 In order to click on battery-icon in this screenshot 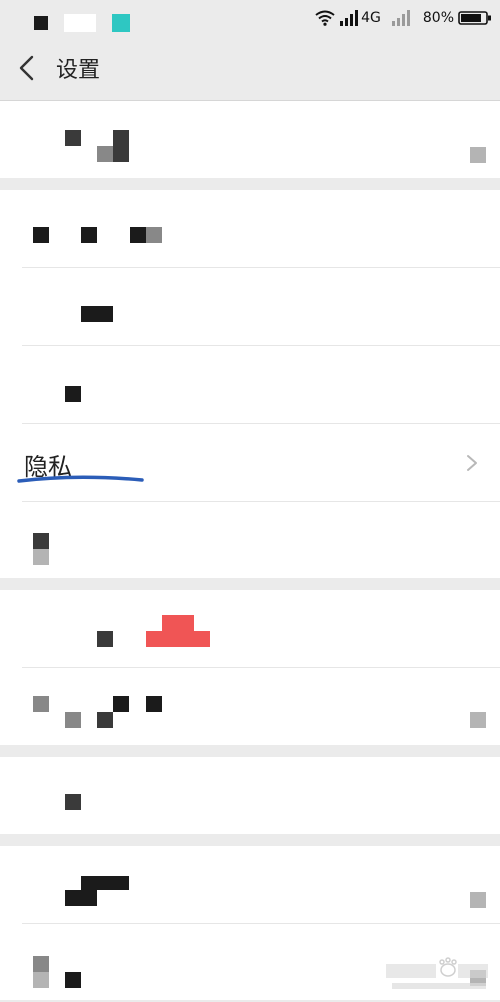, I will do `click(474, 18)`.